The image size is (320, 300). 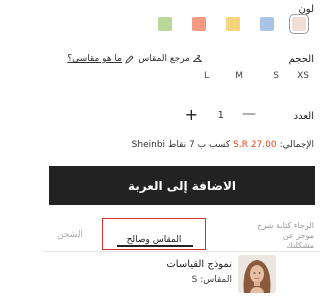 What do you see at coordinates (148, 145) in the screenshot?
I see `brand-name: Sheinbi` at bounding box center [148, 145].